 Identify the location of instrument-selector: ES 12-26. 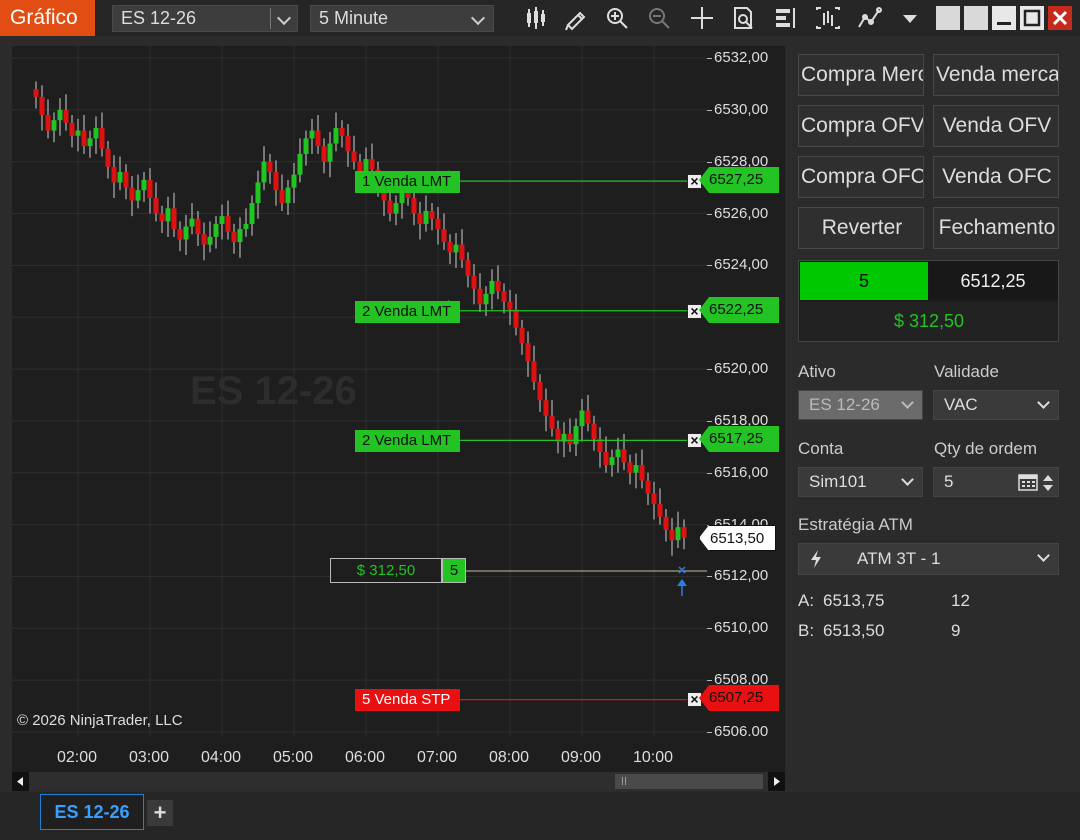
(205, 18).